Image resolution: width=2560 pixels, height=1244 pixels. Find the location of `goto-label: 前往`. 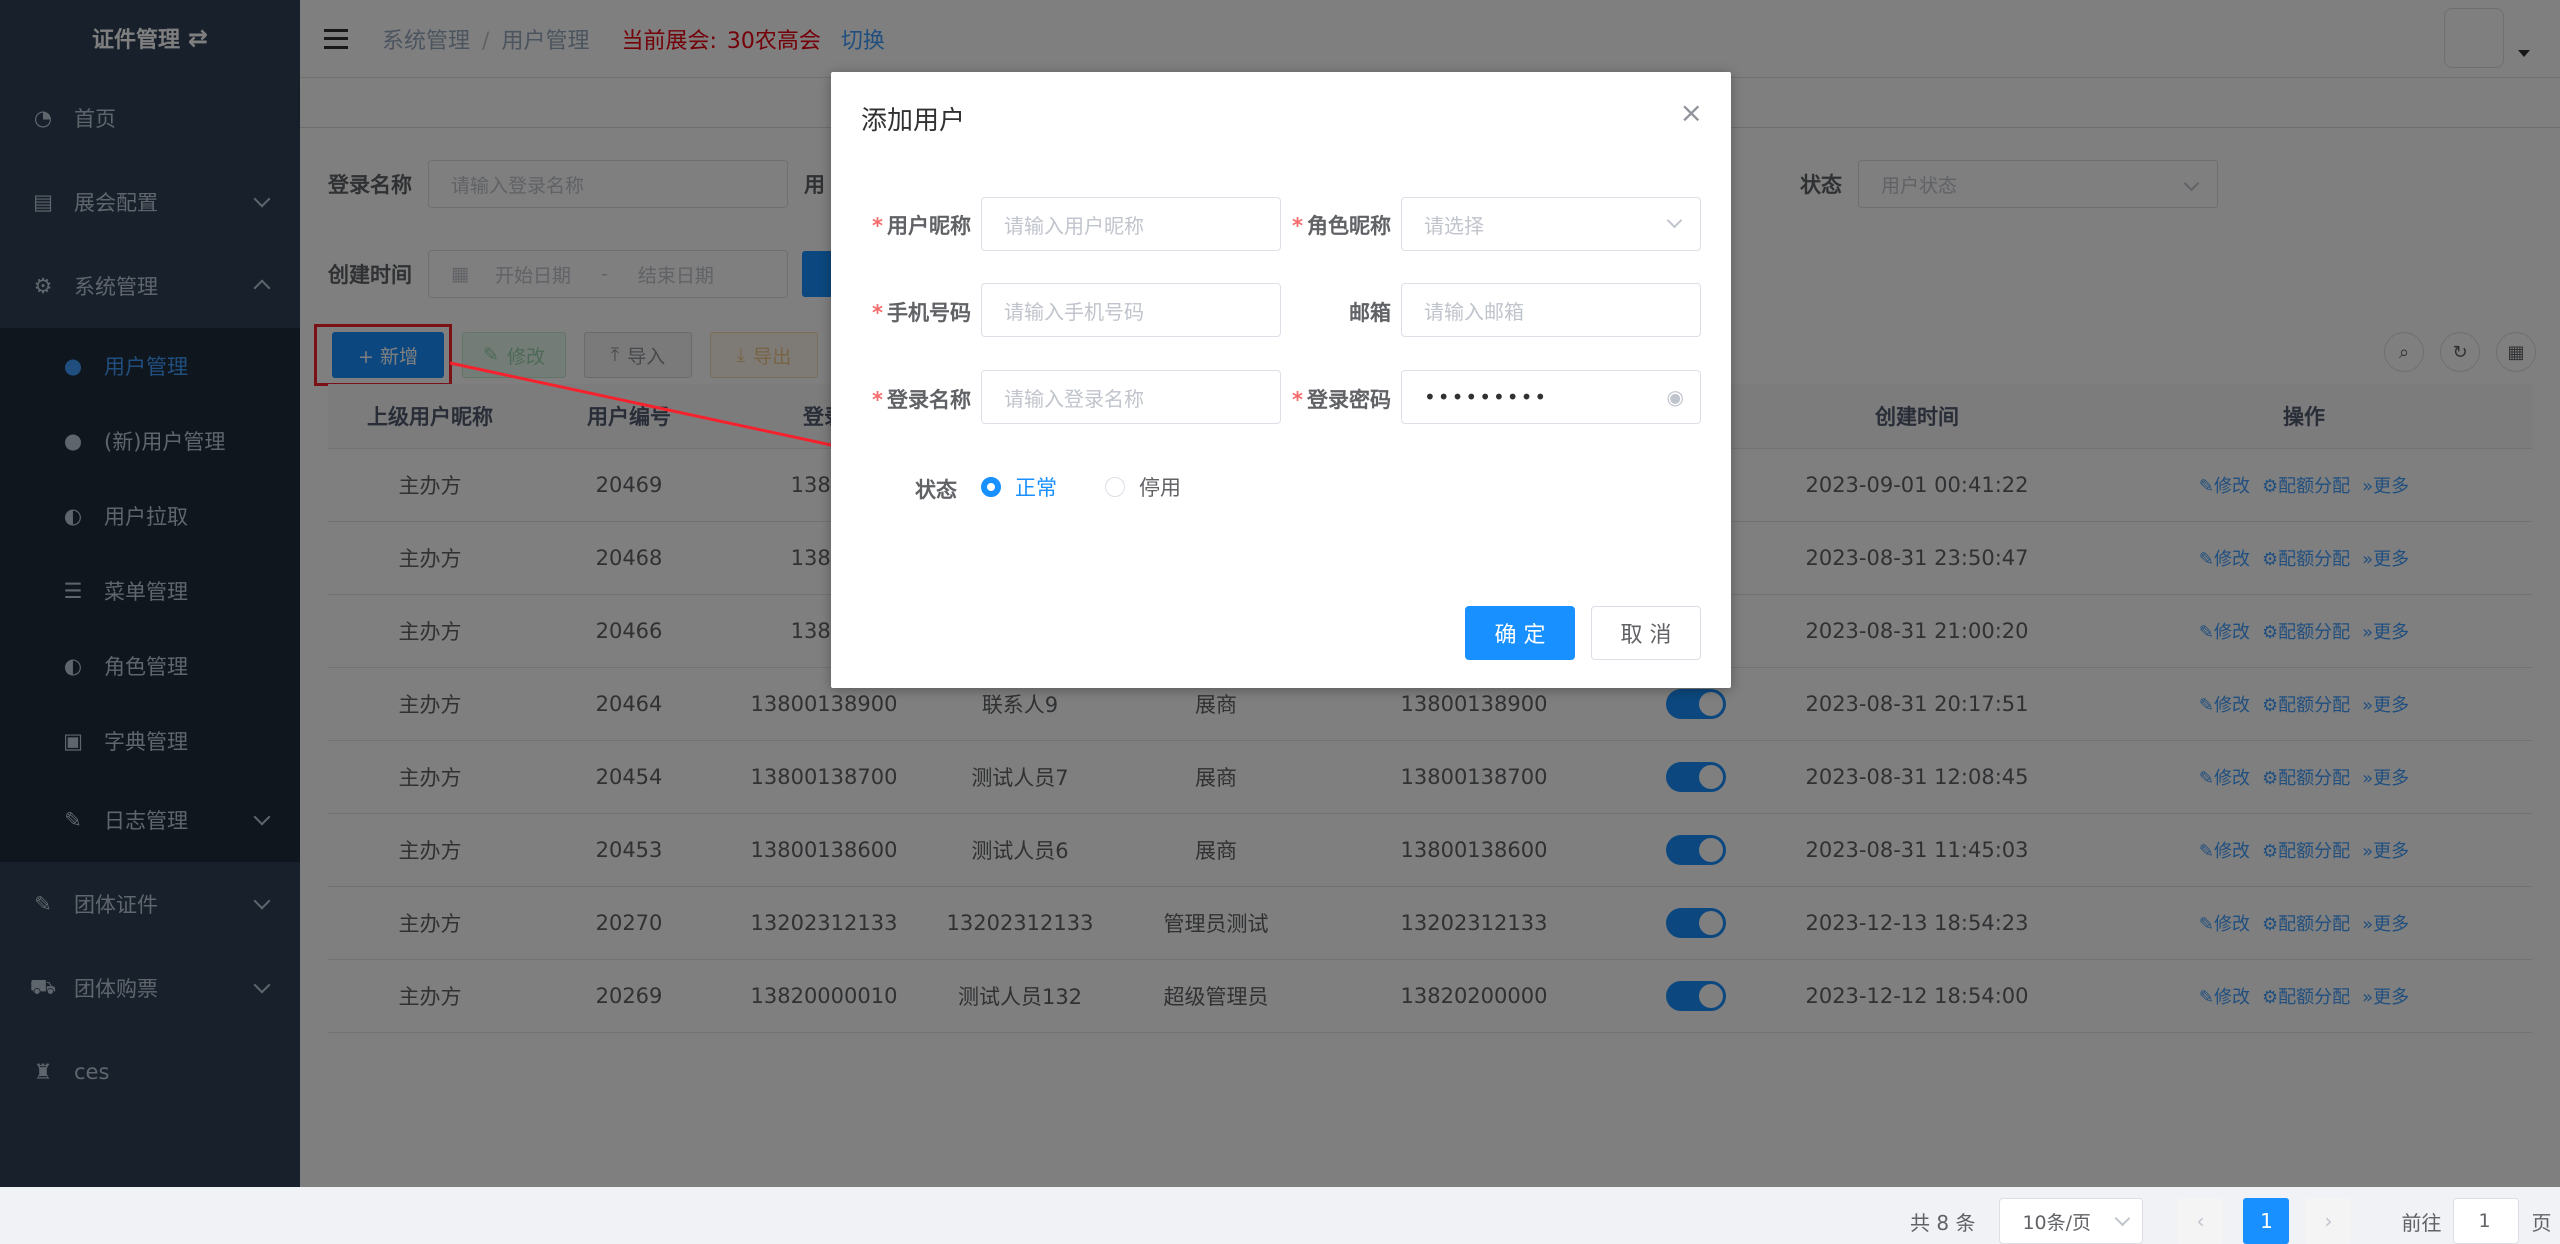

goto-label: 前往 is located at coordinates (2421, 1222).